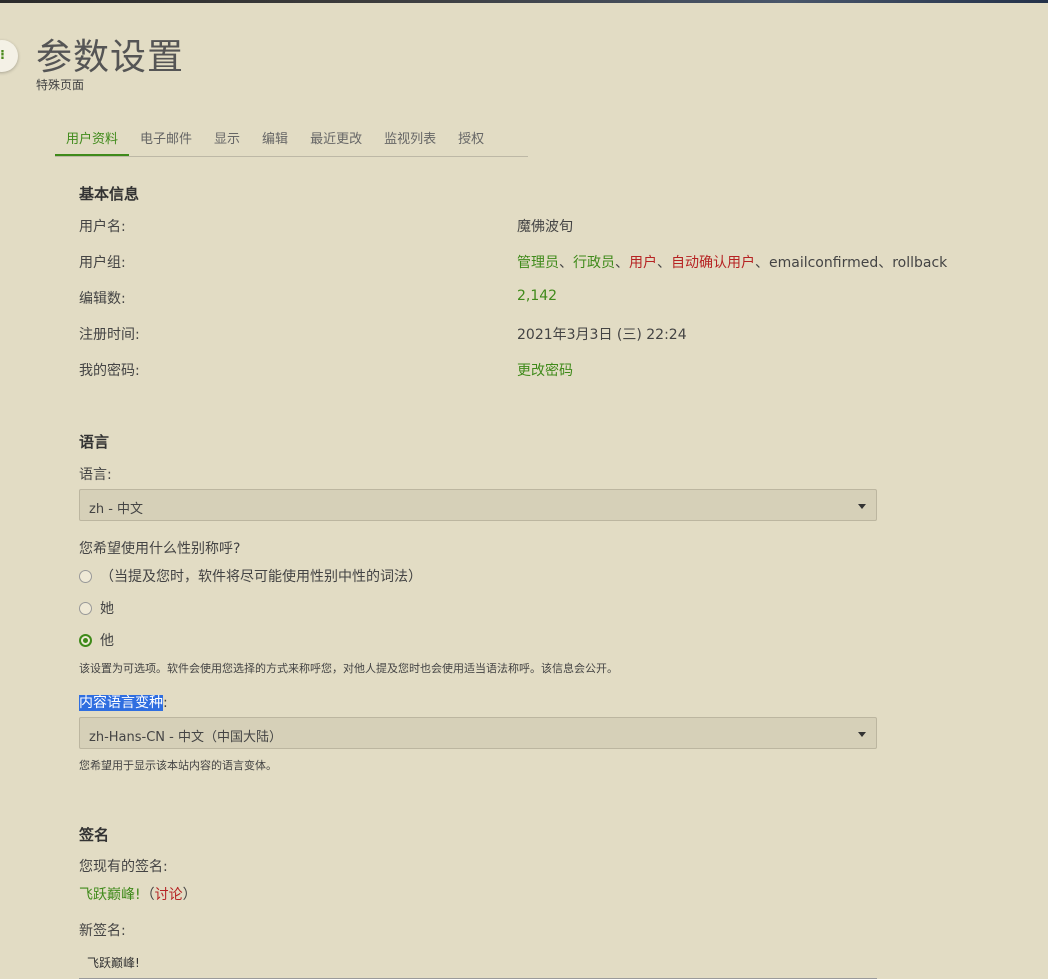  Describe the element at coordinates (94, 442) in the screenshot. I see `section-language-title: 语言` at that location.